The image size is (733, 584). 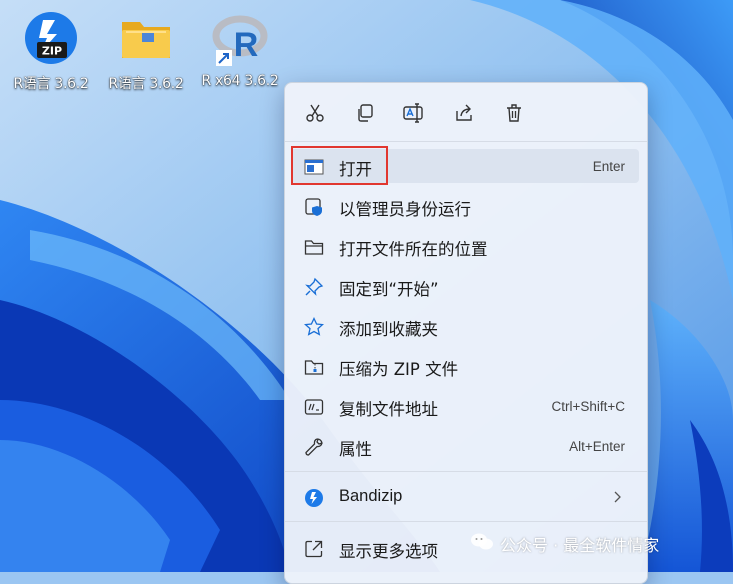 I want to click on share-icon, so click(x=464, y=112).